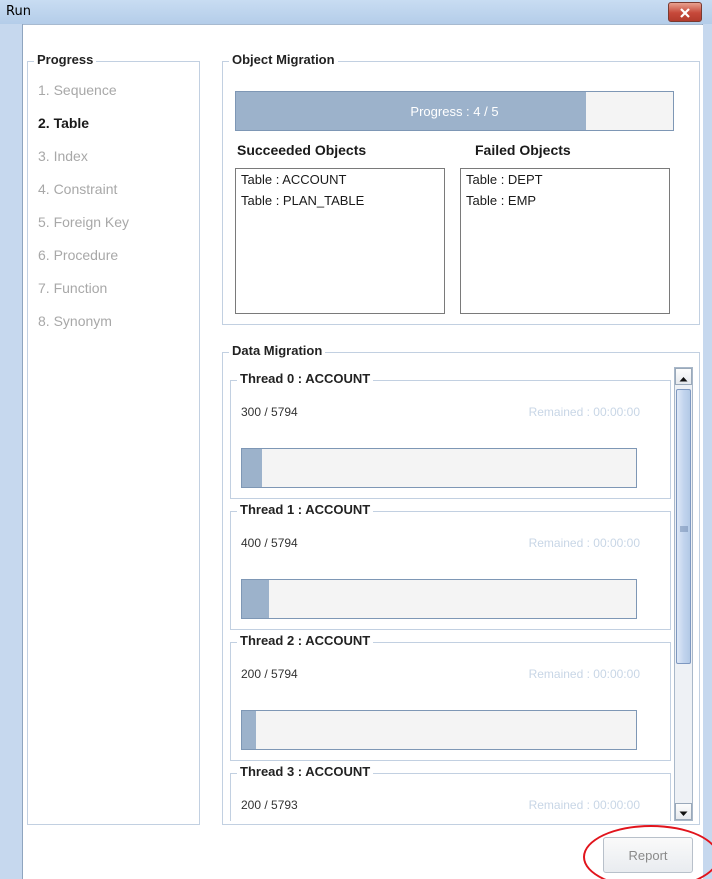 This screenshot has width=712, height=879. What do you see at coordinates (84, 222) in the screenshot?
I see `step-item: 5. Foreign Key` at bounding box center [84, 222].